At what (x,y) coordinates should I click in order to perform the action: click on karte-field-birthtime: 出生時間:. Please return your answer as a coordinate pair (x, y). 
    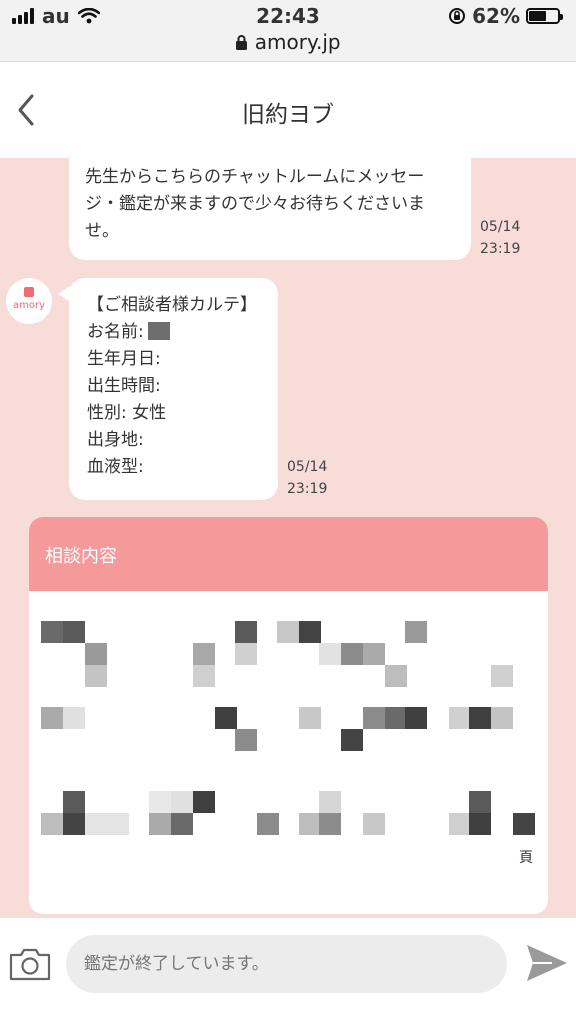
    Looking at the image, I should click on (124, 386).